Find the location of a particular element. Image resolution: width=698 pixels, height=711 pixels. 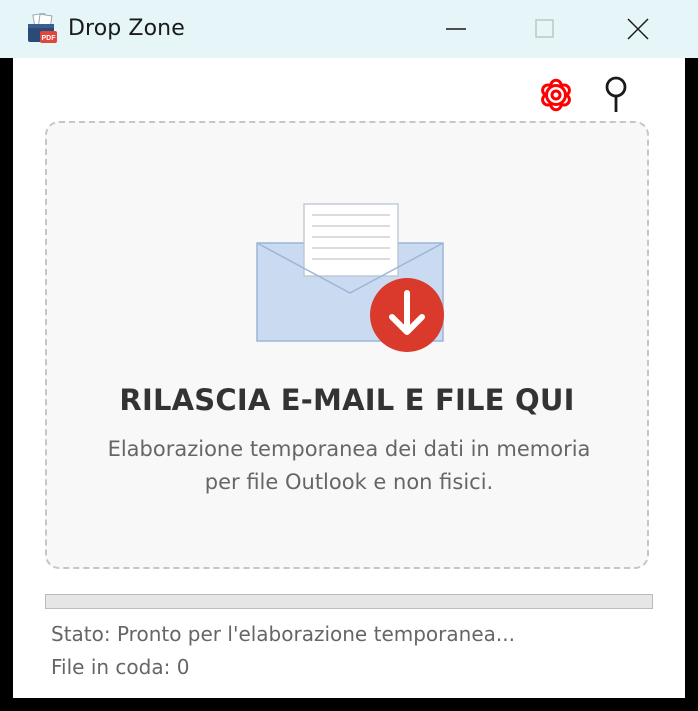

envelope-download-icon is located at coordinates (350, 277).